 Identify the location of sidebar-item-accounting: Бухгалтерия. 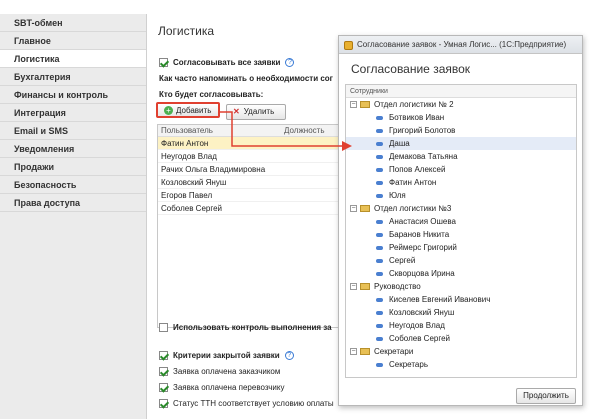
(73, 77).